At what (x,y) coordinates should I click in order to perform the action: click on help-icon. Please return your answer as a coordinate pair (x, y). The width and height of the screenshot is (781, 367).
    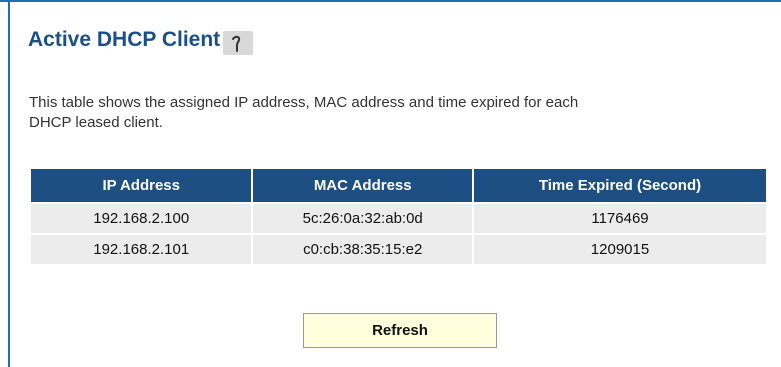
    Looking at the image, I should click on (238, 43).